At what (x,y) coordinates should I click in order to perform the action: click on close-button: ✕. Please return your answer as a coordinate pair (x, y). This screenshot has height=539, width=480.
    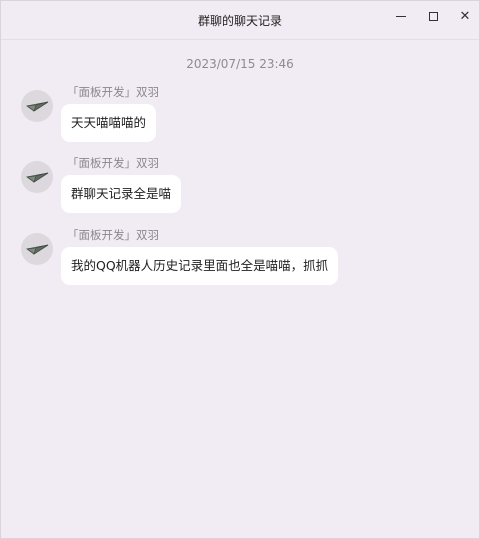
    Looking at the image, I should click on (465, 16).